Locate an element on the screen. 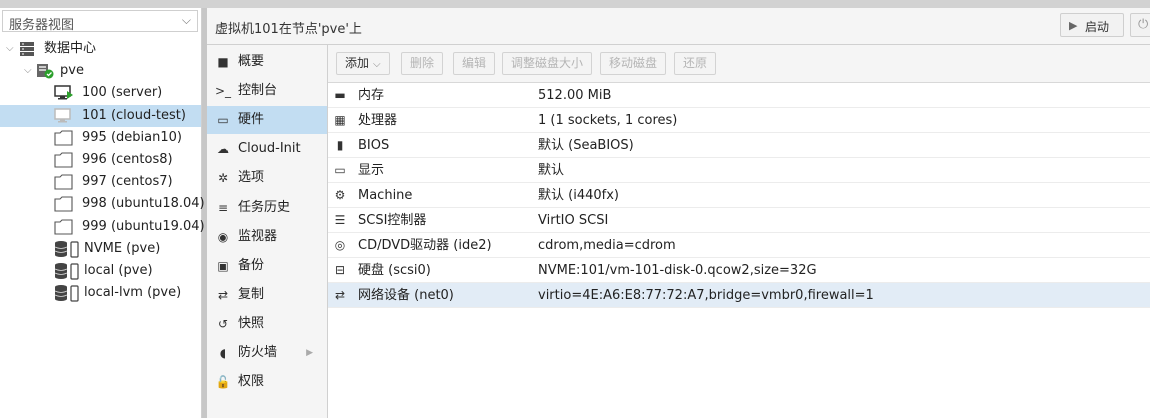 Image resolution: width=1150 pixels, height=418 pixels. tree-item: 101 (cloud-test) is located at coordinates (100, 115).